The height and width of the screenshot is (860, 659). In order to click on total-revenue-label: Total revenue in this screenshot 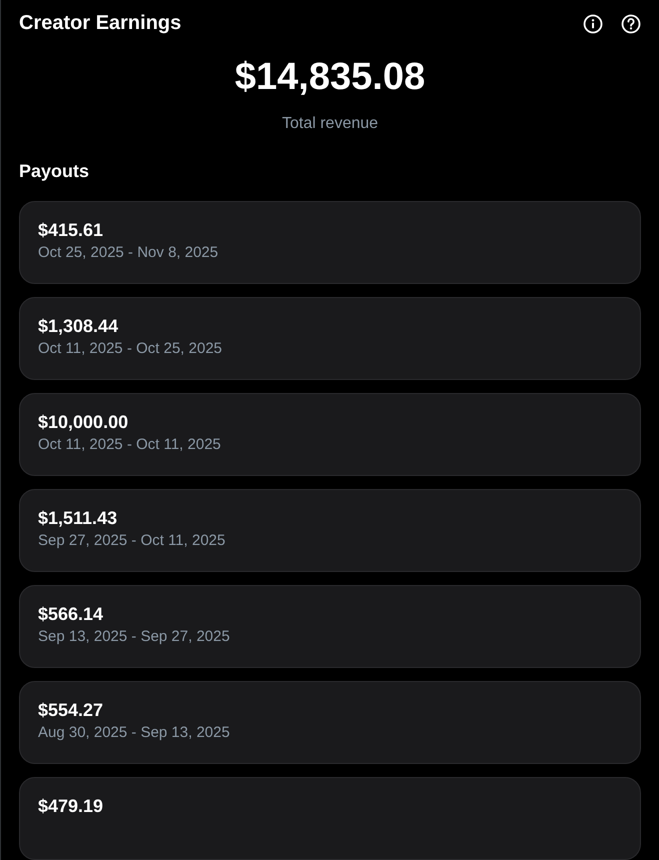, I will do `click(330, 124)`.